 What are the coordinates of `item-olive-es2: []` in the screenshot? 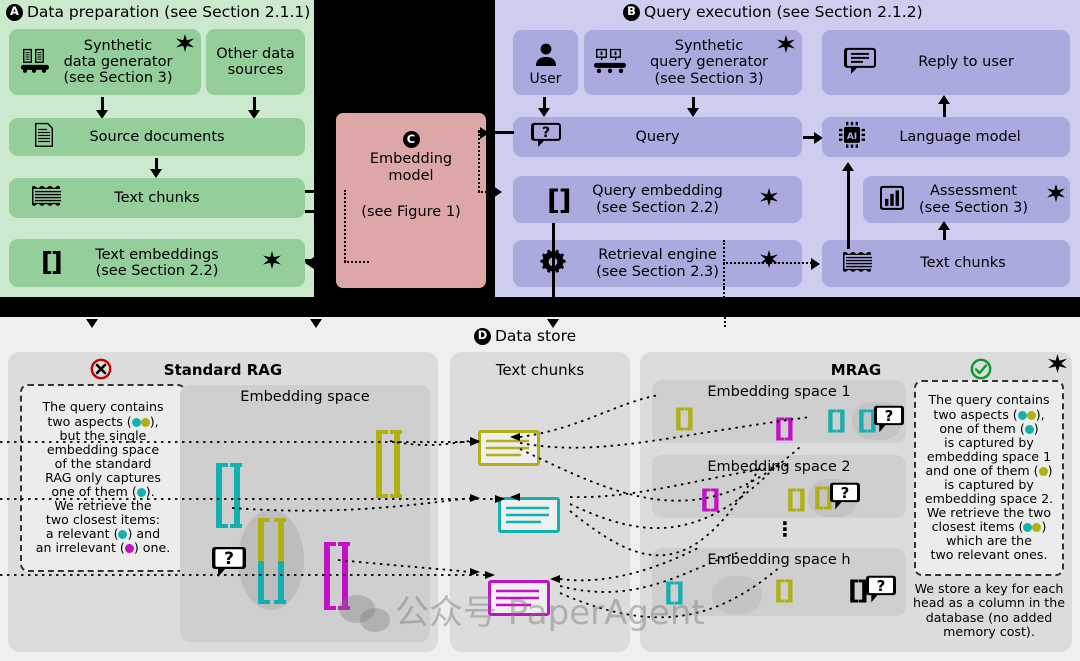 It's located at (796, 500).